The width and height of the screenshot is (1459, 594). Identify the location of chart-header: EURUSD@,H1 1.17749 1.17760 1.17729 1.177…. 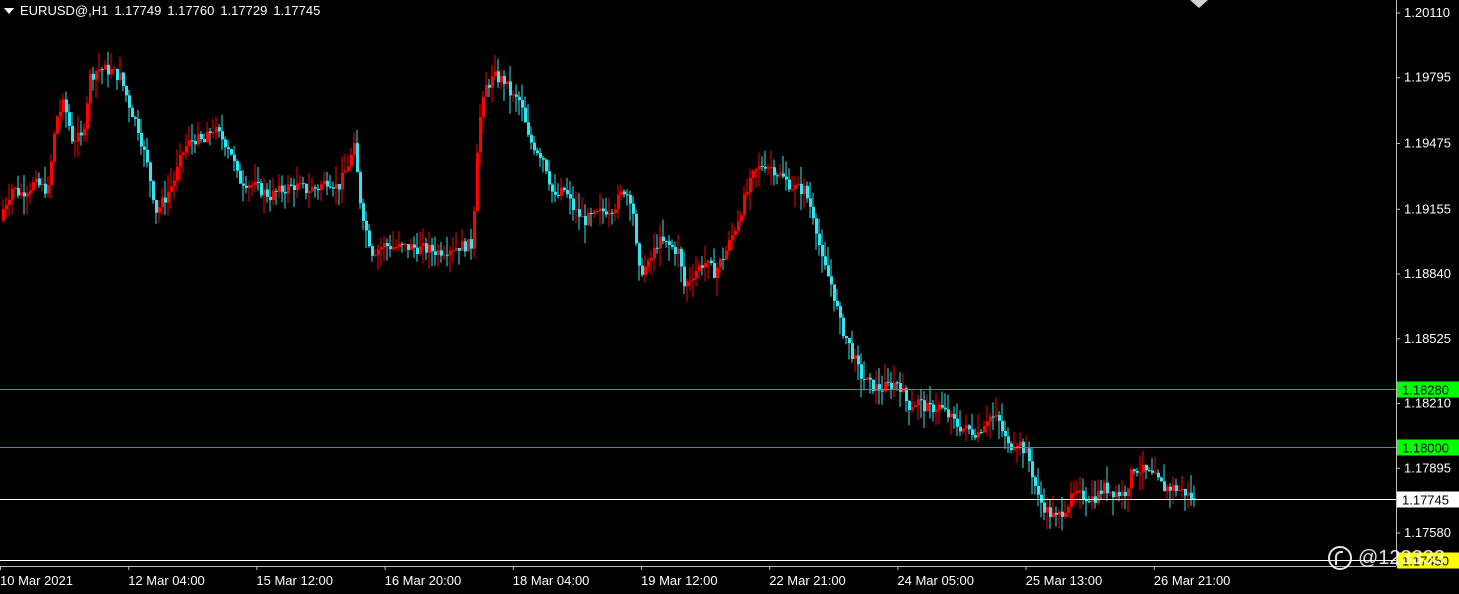
(162, 10).